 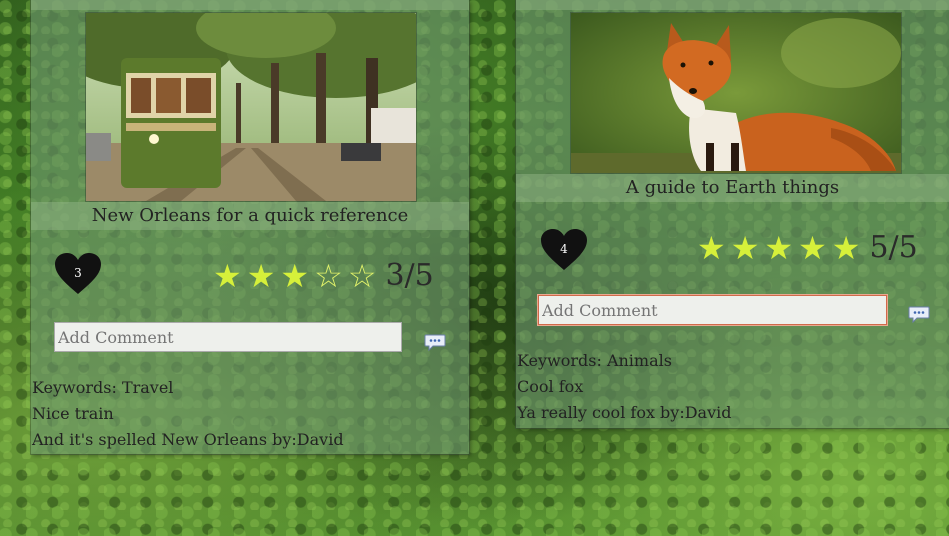 What do you see at coordinates (188, 439) in the screenshot?
I see `post-comment: And it's spelled New Orleans by:David` at bounding box center [188, 439].